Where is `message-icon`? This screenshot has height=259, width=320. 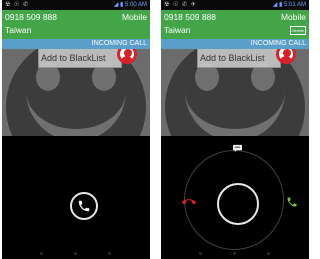 message-icon is located at coordinates (237, 148).